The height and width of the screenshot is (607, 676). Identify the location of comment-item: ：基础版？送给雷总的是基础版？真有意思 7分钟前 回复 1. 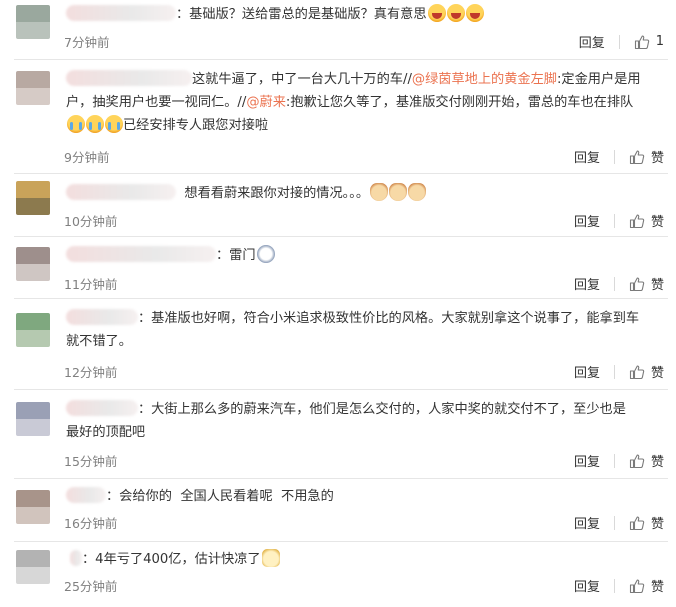
(338, 27).